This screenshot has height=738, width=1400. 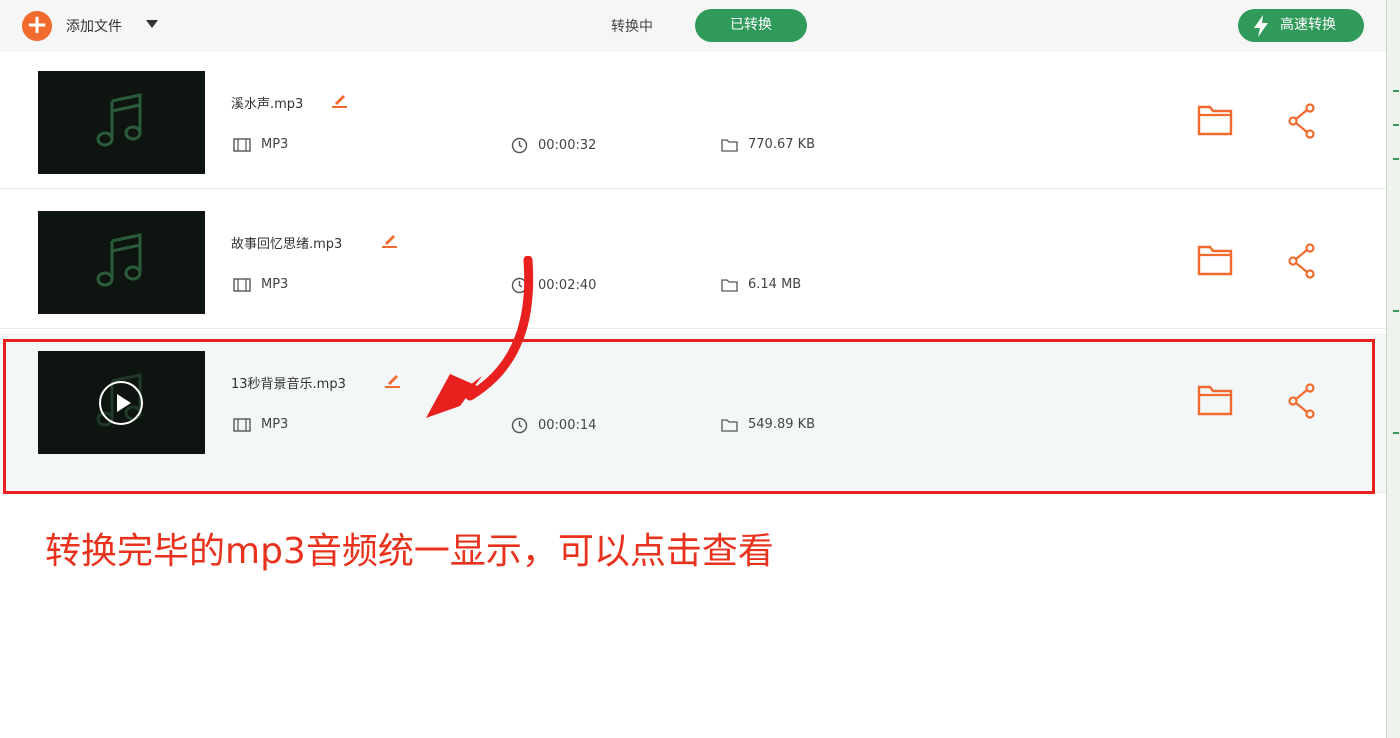 What do you see at coordinates (567, 425) in the screenshot?
I see `duration-value: 00:00:14` at bounding box center [567, 425].